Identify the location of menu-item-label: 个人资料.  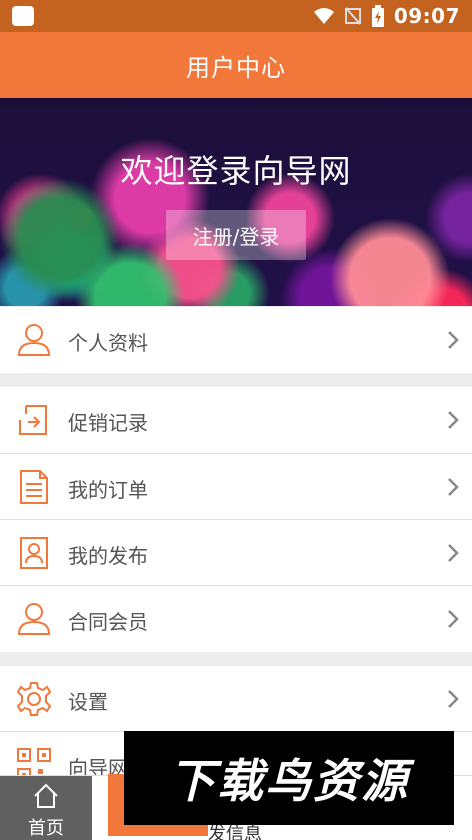
(108, 343).